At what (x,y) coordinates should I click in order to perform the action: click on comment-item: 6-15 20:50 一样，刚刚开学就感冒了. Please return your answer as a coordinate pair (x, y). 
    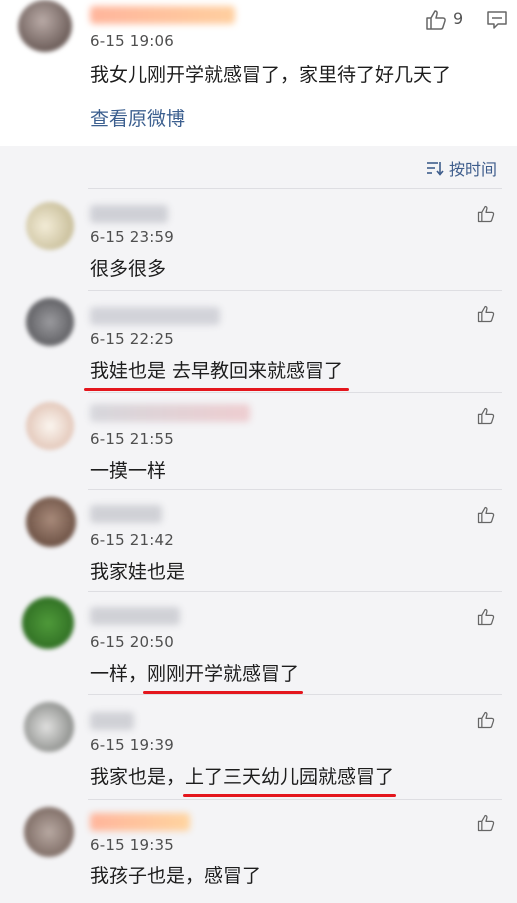
    Looking at the image, I should click on (258, 644).